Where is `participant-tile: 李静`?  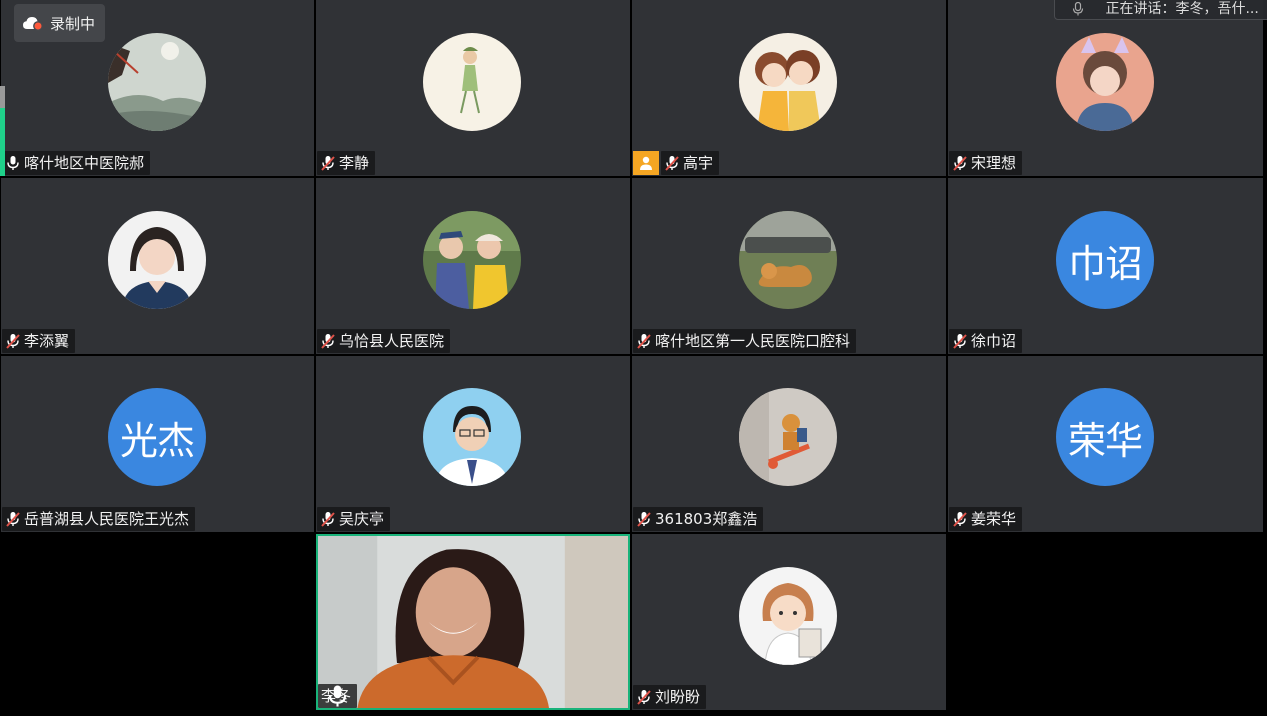
participant-tile: 李静 is located at coordinates (473, 88).